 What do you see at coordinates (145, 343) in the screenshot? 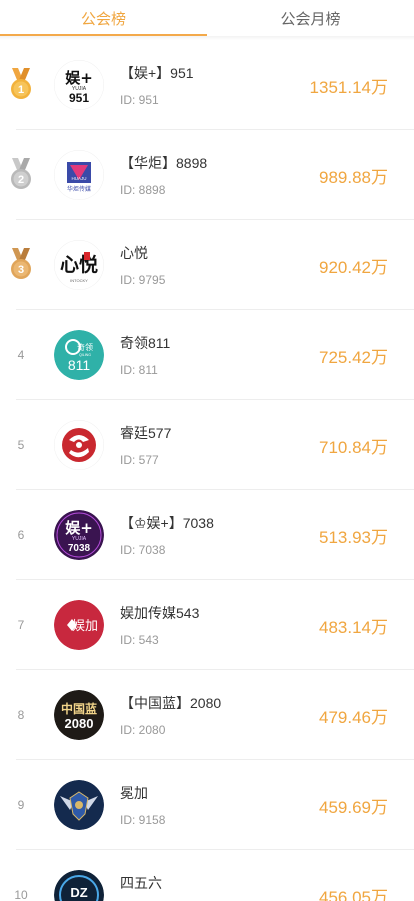
I see `guild-name: 奇领811` at bounding box center [145, 343].